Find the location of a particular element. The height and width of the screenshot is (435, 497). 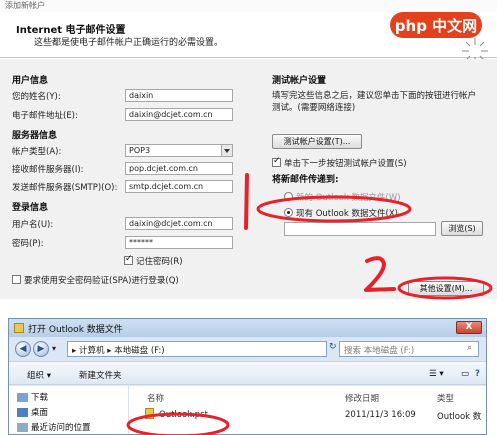

preview-pane-icon: ▭ is located at coordinates (465, 374).